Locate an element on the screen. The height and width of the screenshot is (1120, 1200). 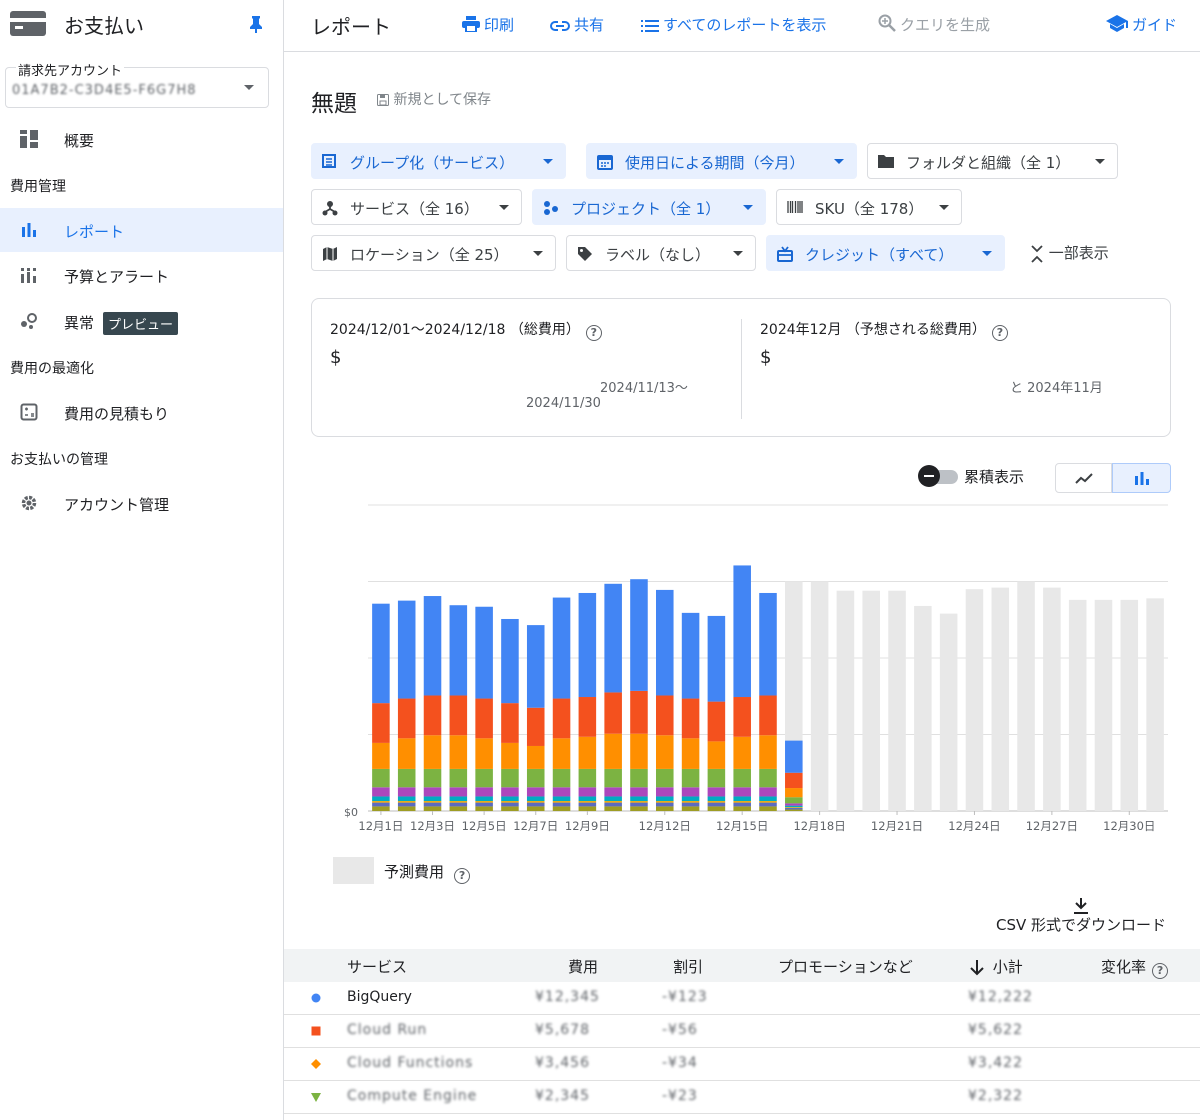
project-filter: プロジェクト（全 1） is located at coordinates (649, 207).